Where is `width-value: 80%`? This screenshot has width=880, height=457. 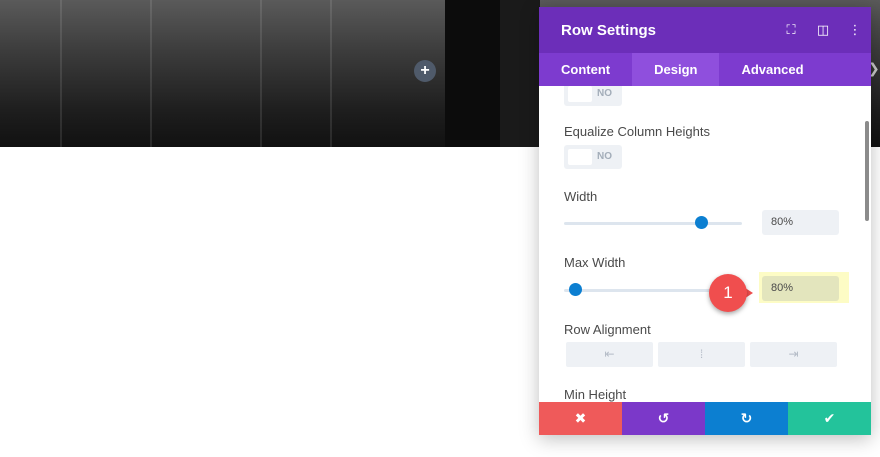
width-value: 80% is located at coordinates (800, 222).